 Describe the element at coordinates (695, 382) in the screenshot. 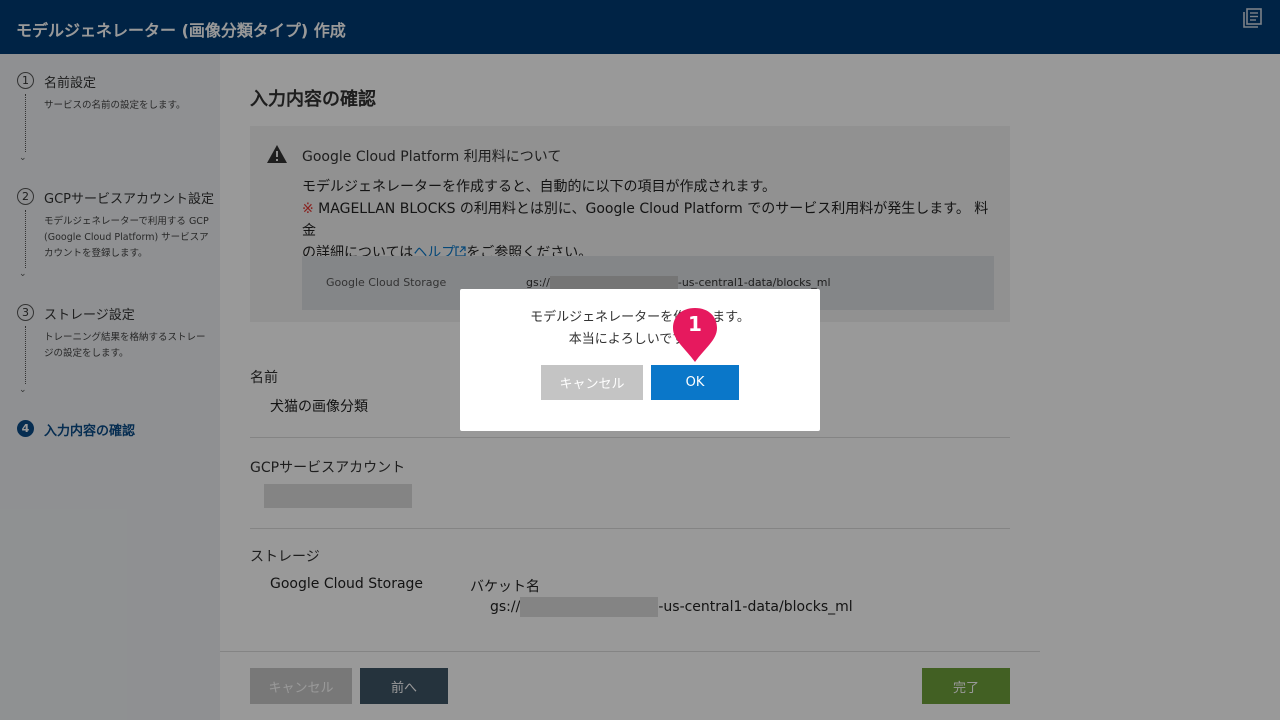

I see `dialog-ok-button: OK` at that location.